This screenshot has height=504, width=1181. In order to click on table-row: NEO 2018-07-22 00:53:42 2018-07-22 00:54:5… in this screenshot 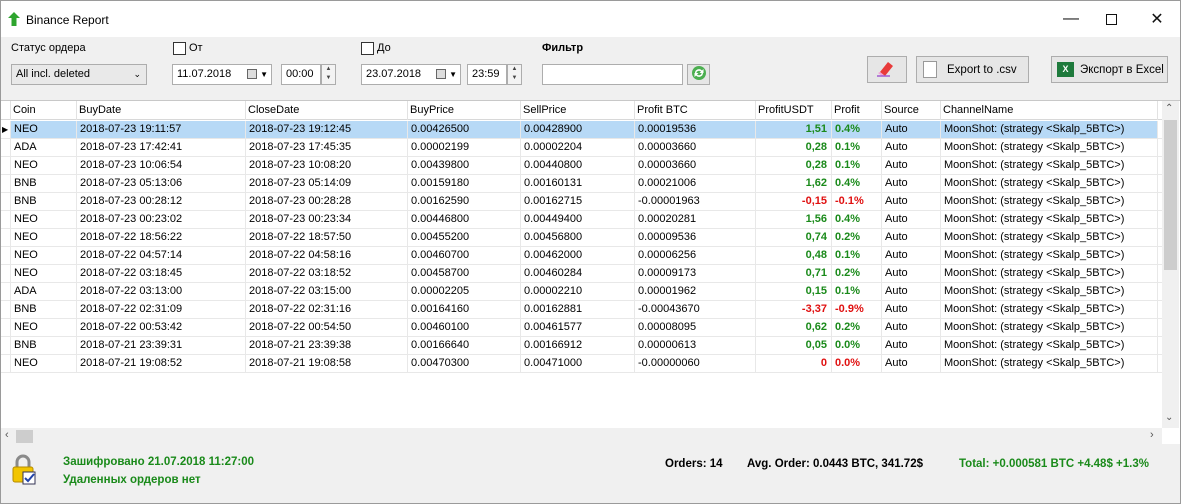, I will do `click(581, 328)`.